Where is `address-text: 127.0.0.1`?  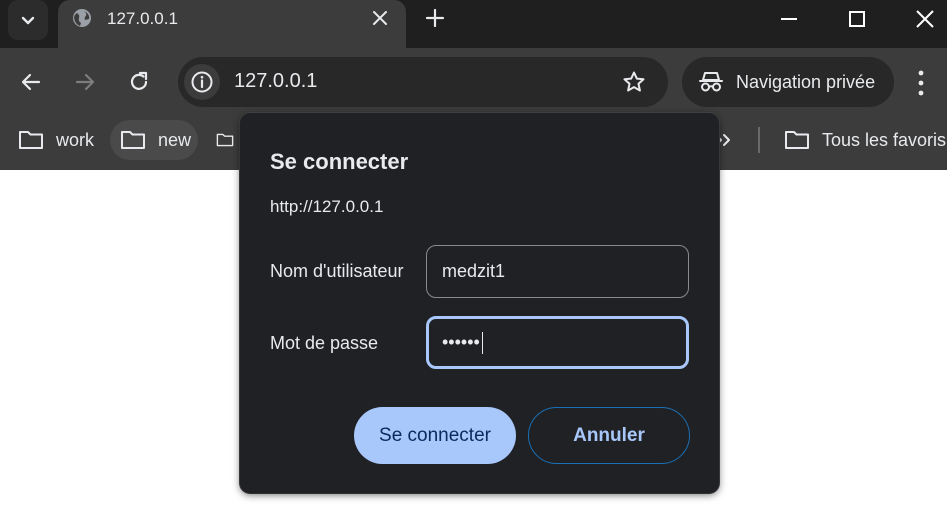 address-text: 127.0.0.1 is located at coordinates (276, 81).